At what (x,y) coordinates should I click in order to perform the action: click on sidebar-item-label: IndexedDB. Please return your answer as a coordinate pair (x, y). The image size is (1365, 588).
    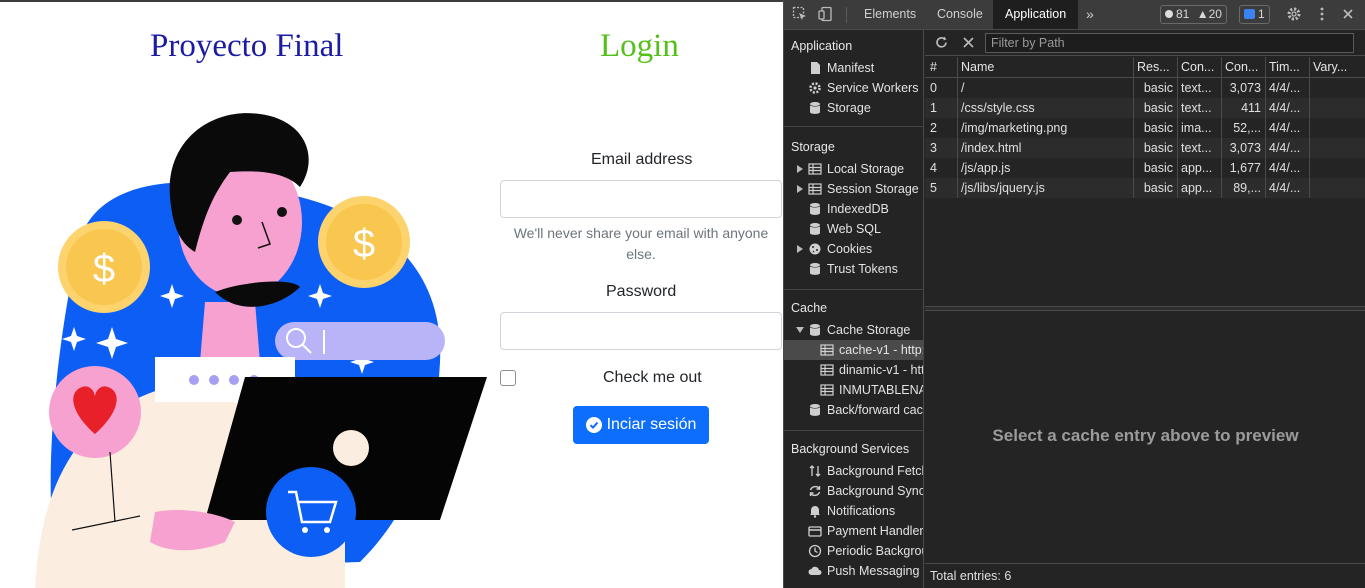
    Looking at the image, I should click on (858, 209).